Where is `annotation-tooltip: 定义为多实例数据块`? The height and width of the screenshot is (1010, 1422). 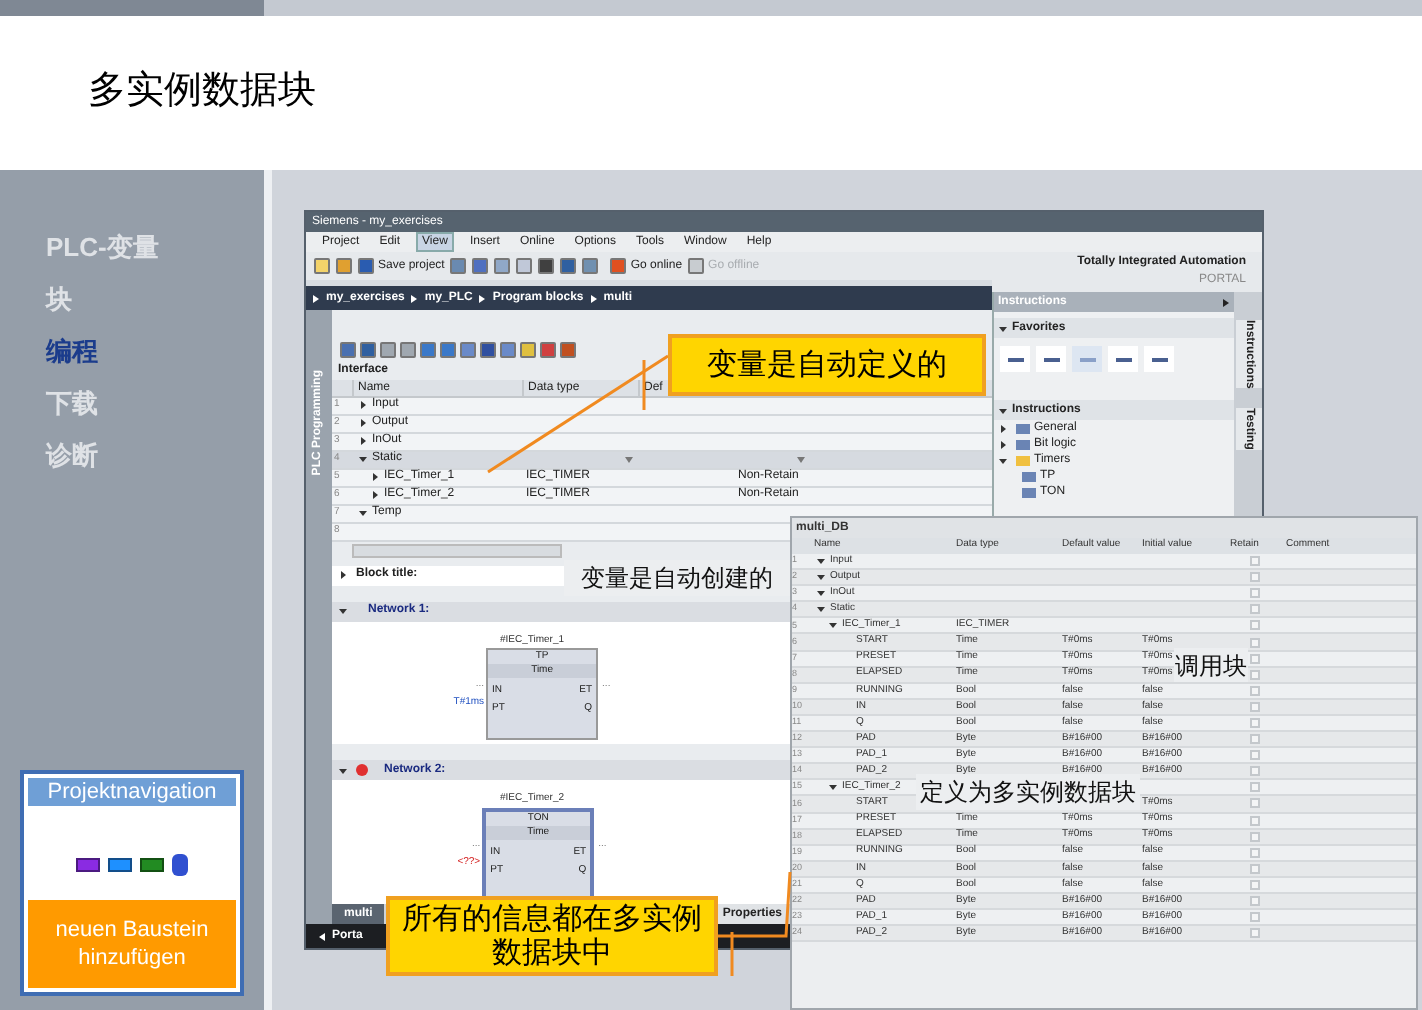
annotation-tooltip: 定义为多实例数据块 is located at coordinates (1028, 792).